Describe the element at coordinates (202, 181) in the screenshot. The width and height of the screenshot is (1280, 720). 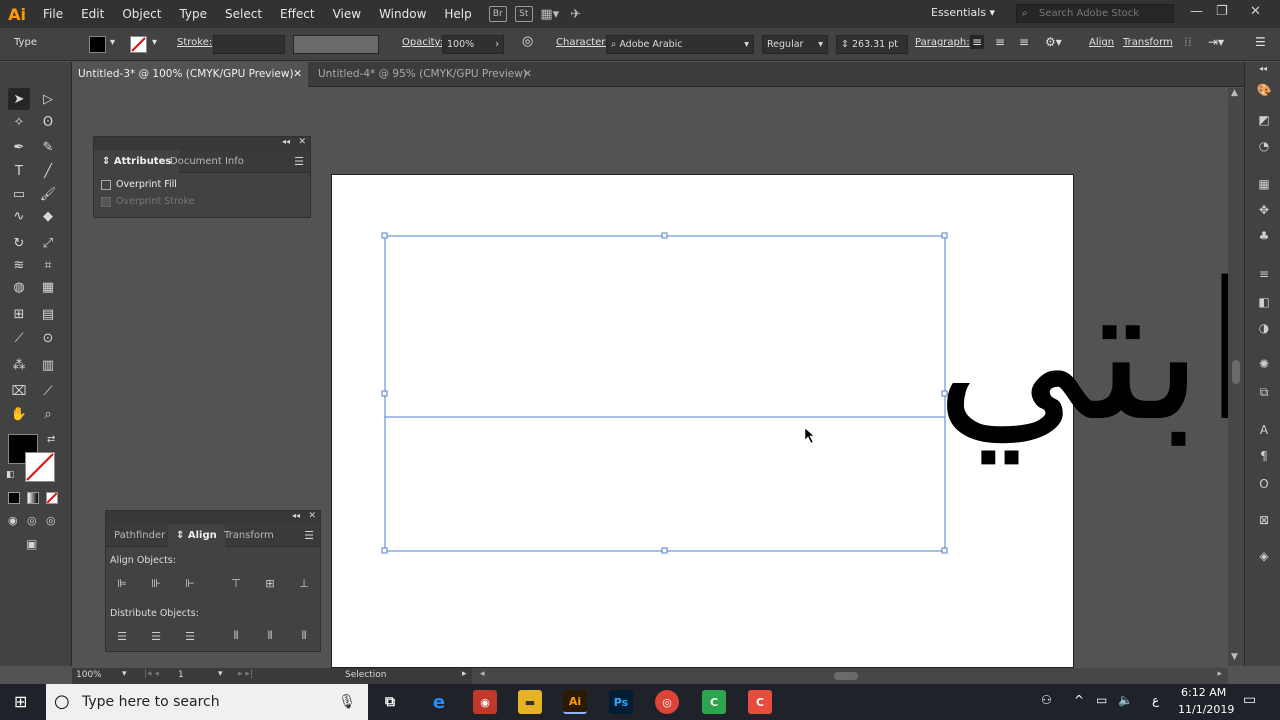
I see `overprint-fill-row: Overprint Fill` at that location.